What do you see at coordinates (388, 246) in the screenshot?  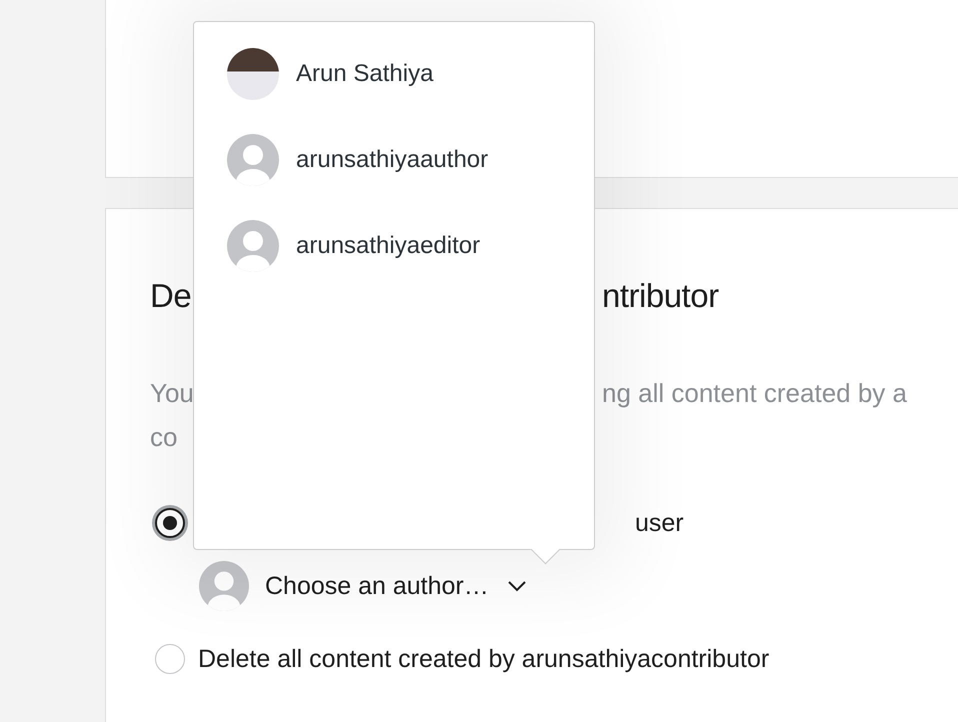 I see `user-name: arunsathiyaeditor` at bounding box center [388, 246].